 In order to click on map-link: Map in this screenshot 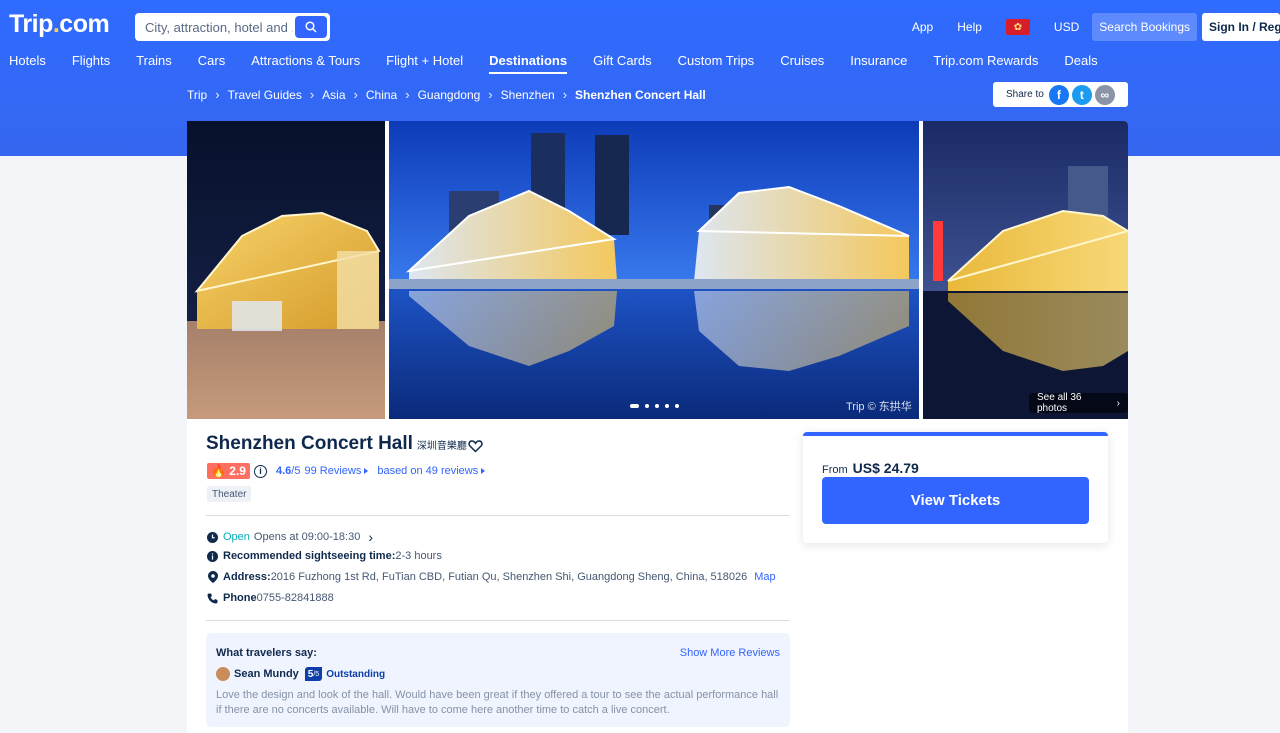, I will do `click(764, 577)`.